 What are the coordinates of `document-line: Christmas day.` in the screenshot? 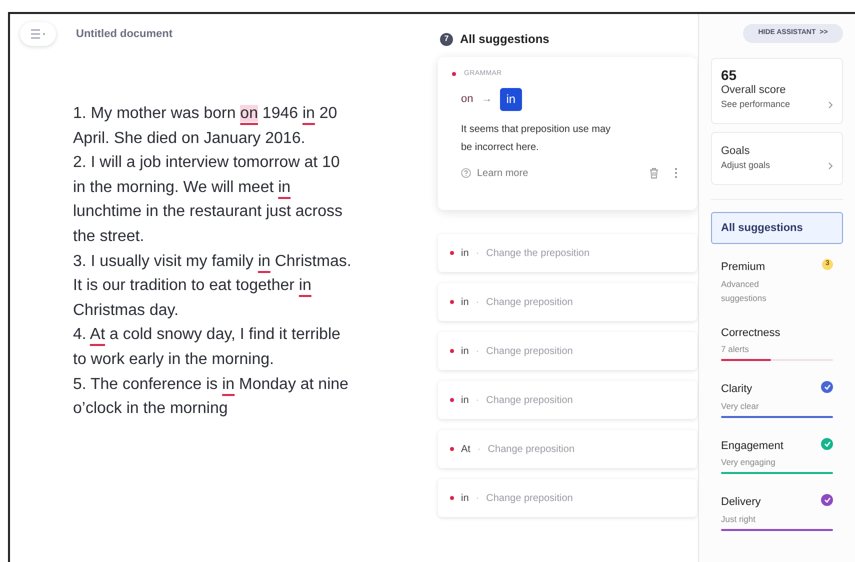 It's located at (126, 310).